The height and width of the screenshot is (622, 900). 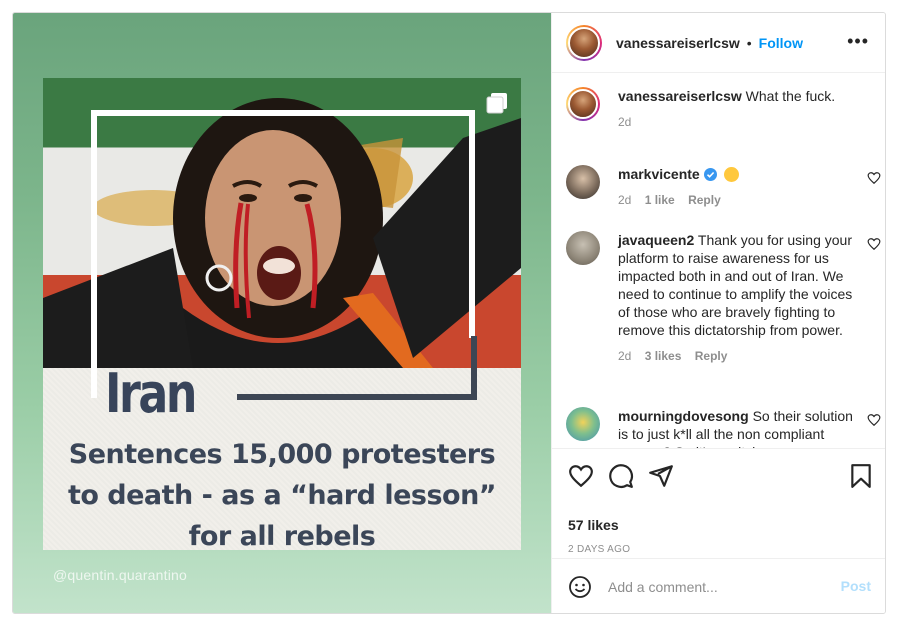 I want to click on comment-likes: 3 likes, so click(x=663, y=356).